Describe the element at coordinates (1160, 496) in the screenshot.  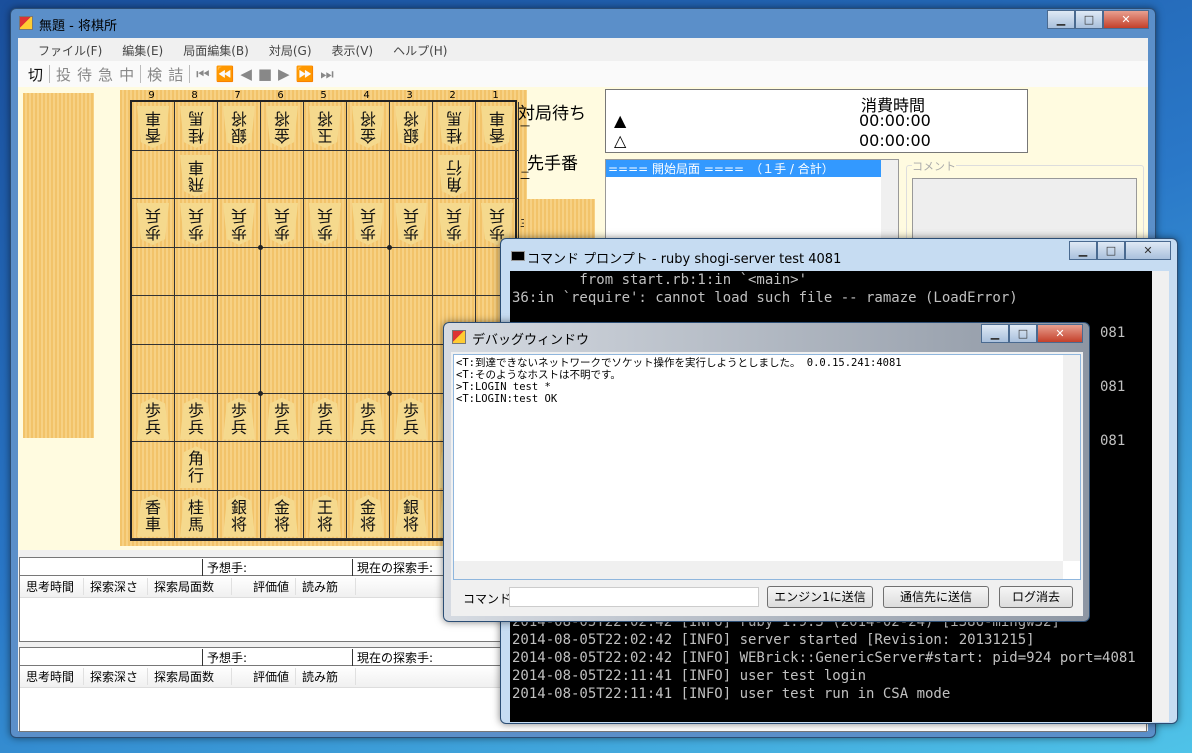
I see `console-scrollbar` at that location.